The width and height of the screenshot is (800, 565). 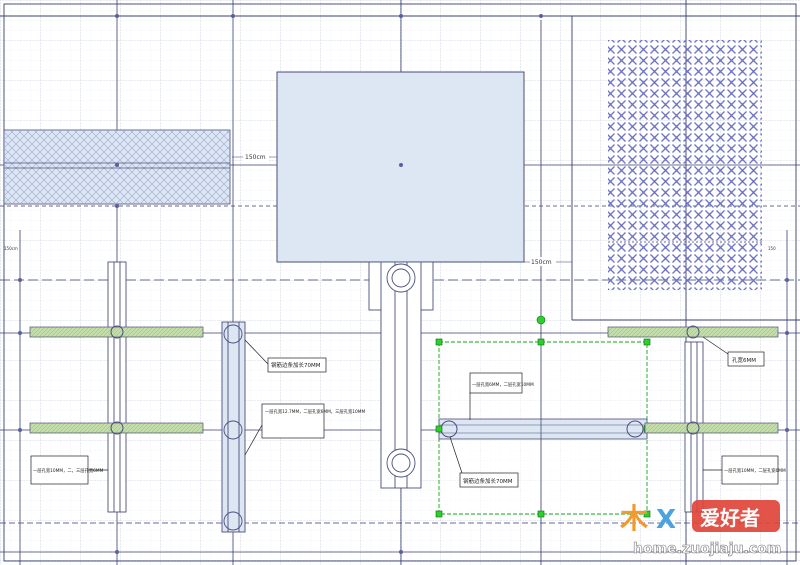 I want to click on callout-text-right-top: 孔宽6MM, so click(x=744, y=360).